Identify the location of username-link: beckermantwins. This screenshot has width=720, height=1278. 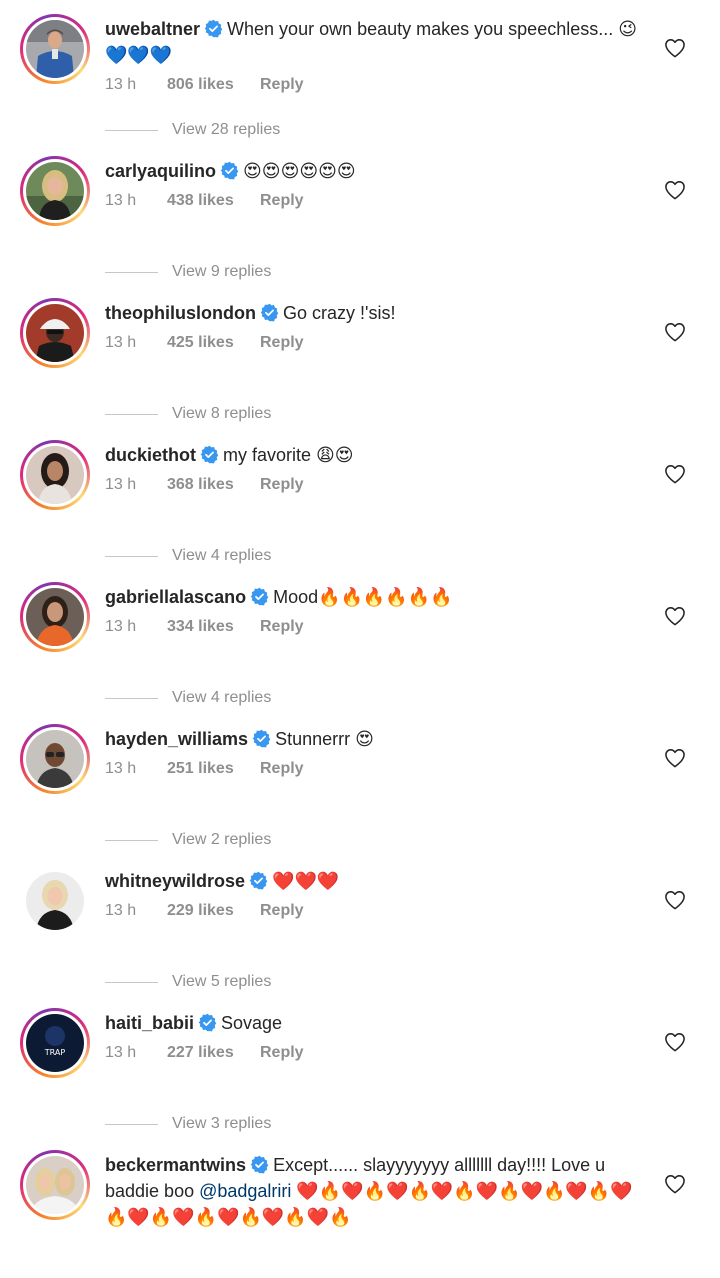
(175, 1165).